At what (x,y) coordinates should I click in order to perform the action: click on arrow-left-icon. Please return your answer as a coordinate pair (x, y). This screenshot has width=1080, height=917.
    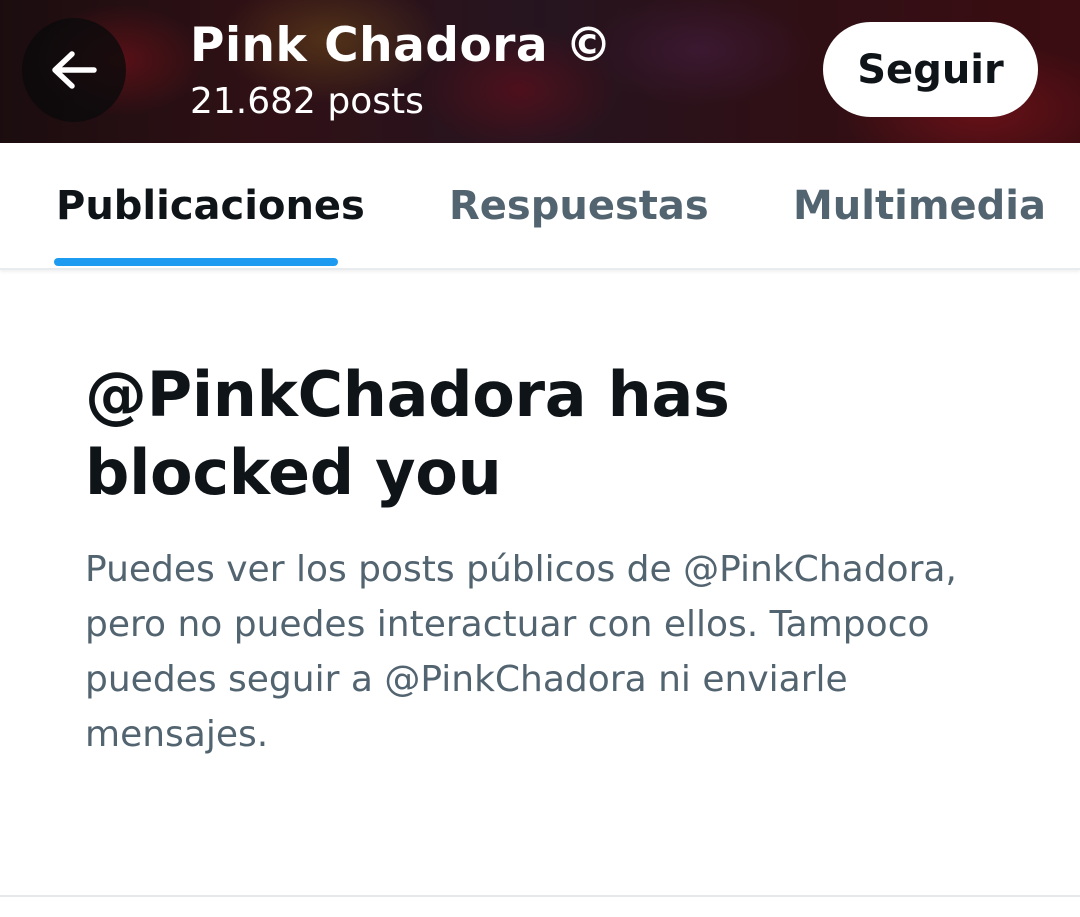
    Looking at the image, I should click on (74, 70).